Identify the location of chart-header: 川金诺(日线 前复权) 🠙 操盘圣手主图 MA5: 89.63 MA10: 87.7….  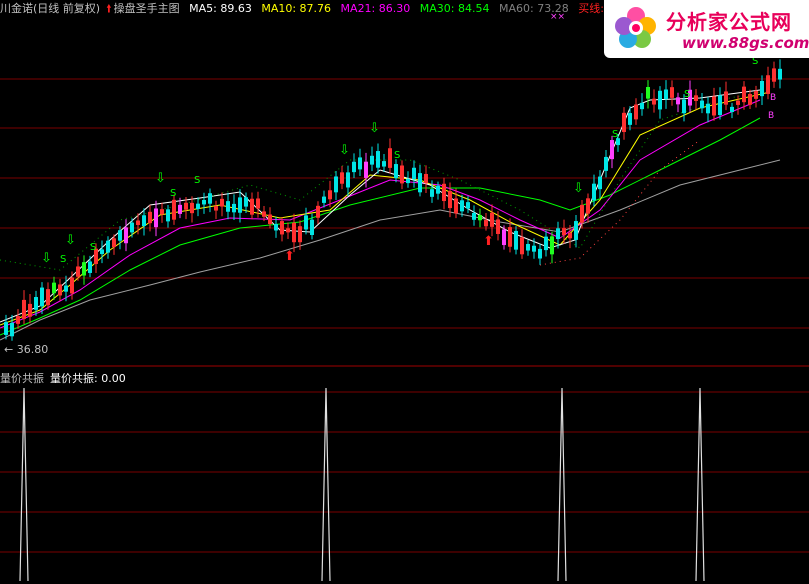
(322, 8).